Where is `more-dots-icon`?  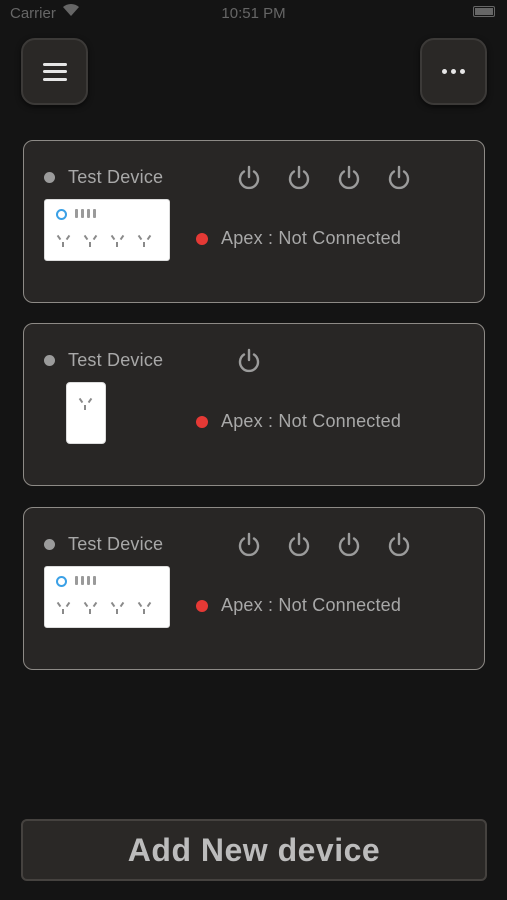
more-dots-icon is located at coordinates (453, 71).